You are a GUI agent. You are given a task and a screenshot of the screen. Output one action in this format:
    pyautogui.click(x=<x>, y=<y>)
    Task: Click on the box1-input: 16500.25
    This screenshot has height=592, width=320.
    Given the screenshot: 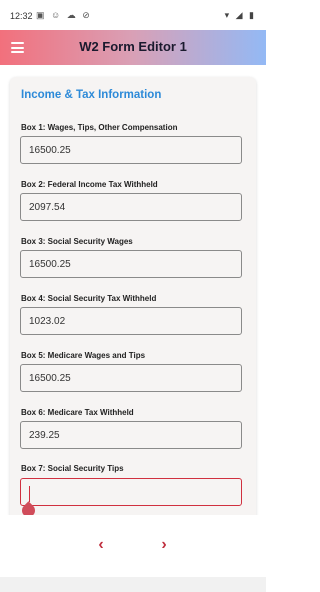 What is the action you would take?
    pyautogui.click(x=131, y=150)
    